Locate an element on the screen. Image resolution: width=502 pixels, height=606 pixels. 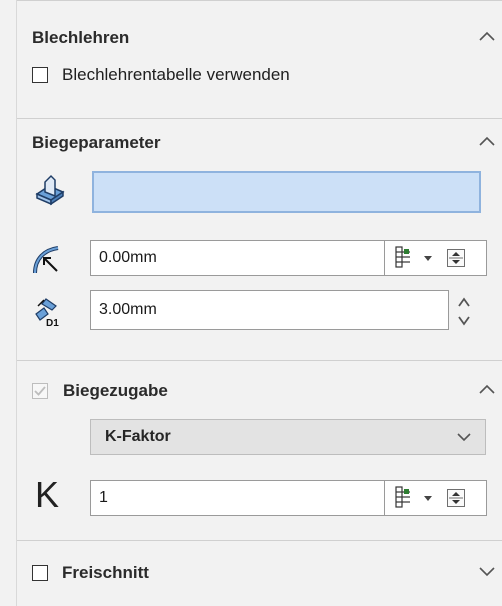
fixed-face-selection-field is located at coordinates (286, 192).